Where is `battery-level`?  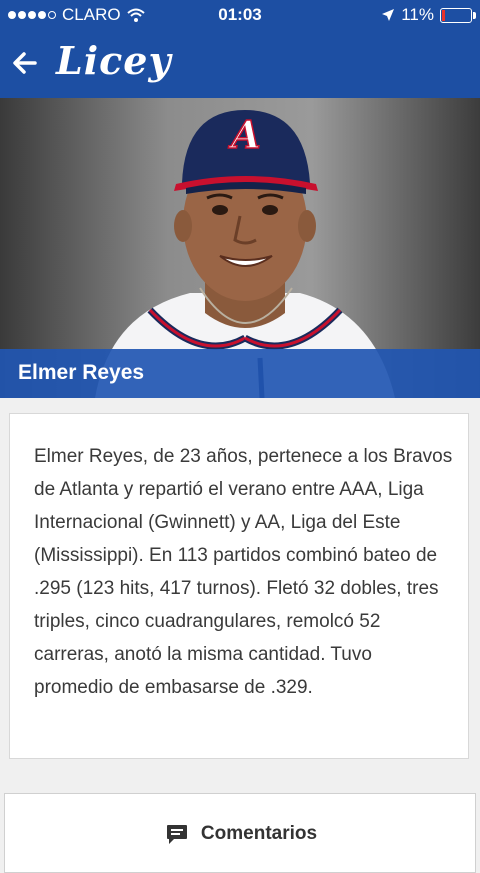 battery-level is located at coordinates (443, 15).